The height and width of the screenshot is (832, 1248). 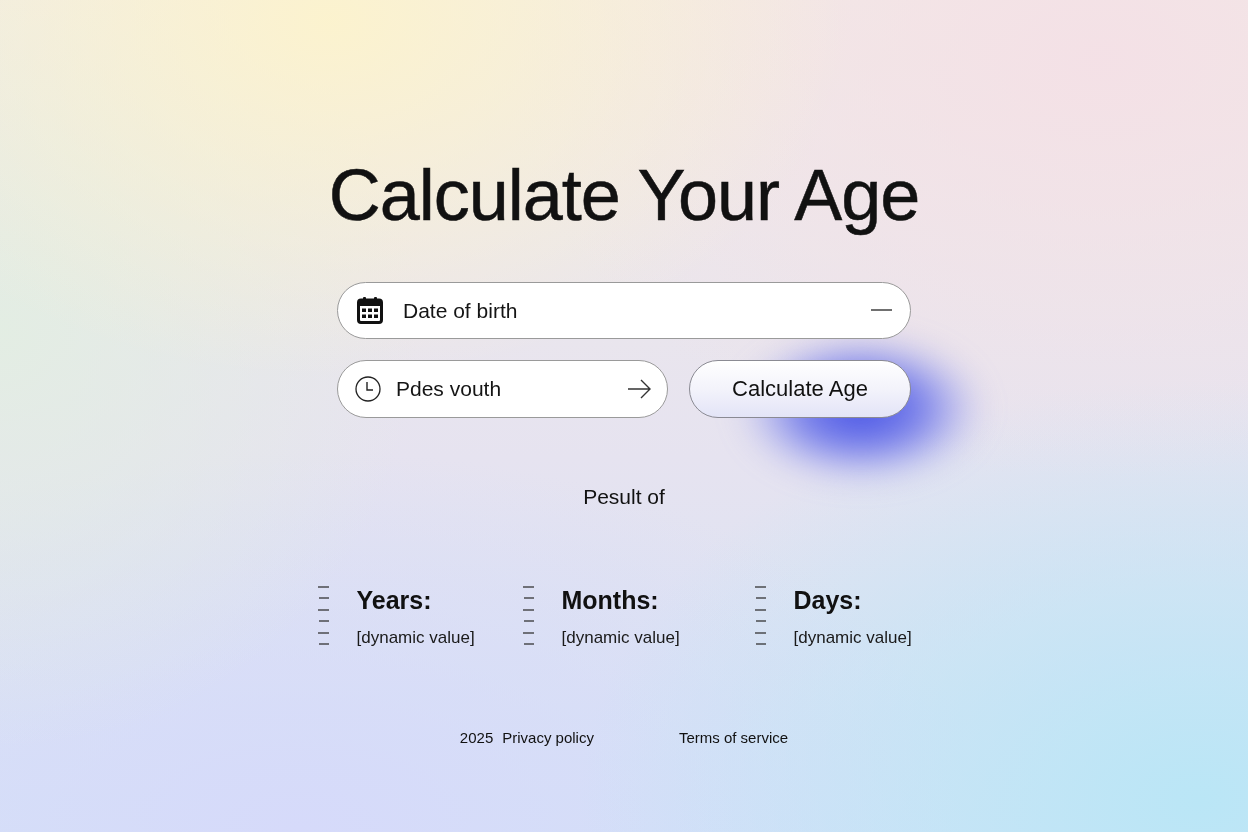 I want to click on result-label: Days:, so click(x=828, y=600).